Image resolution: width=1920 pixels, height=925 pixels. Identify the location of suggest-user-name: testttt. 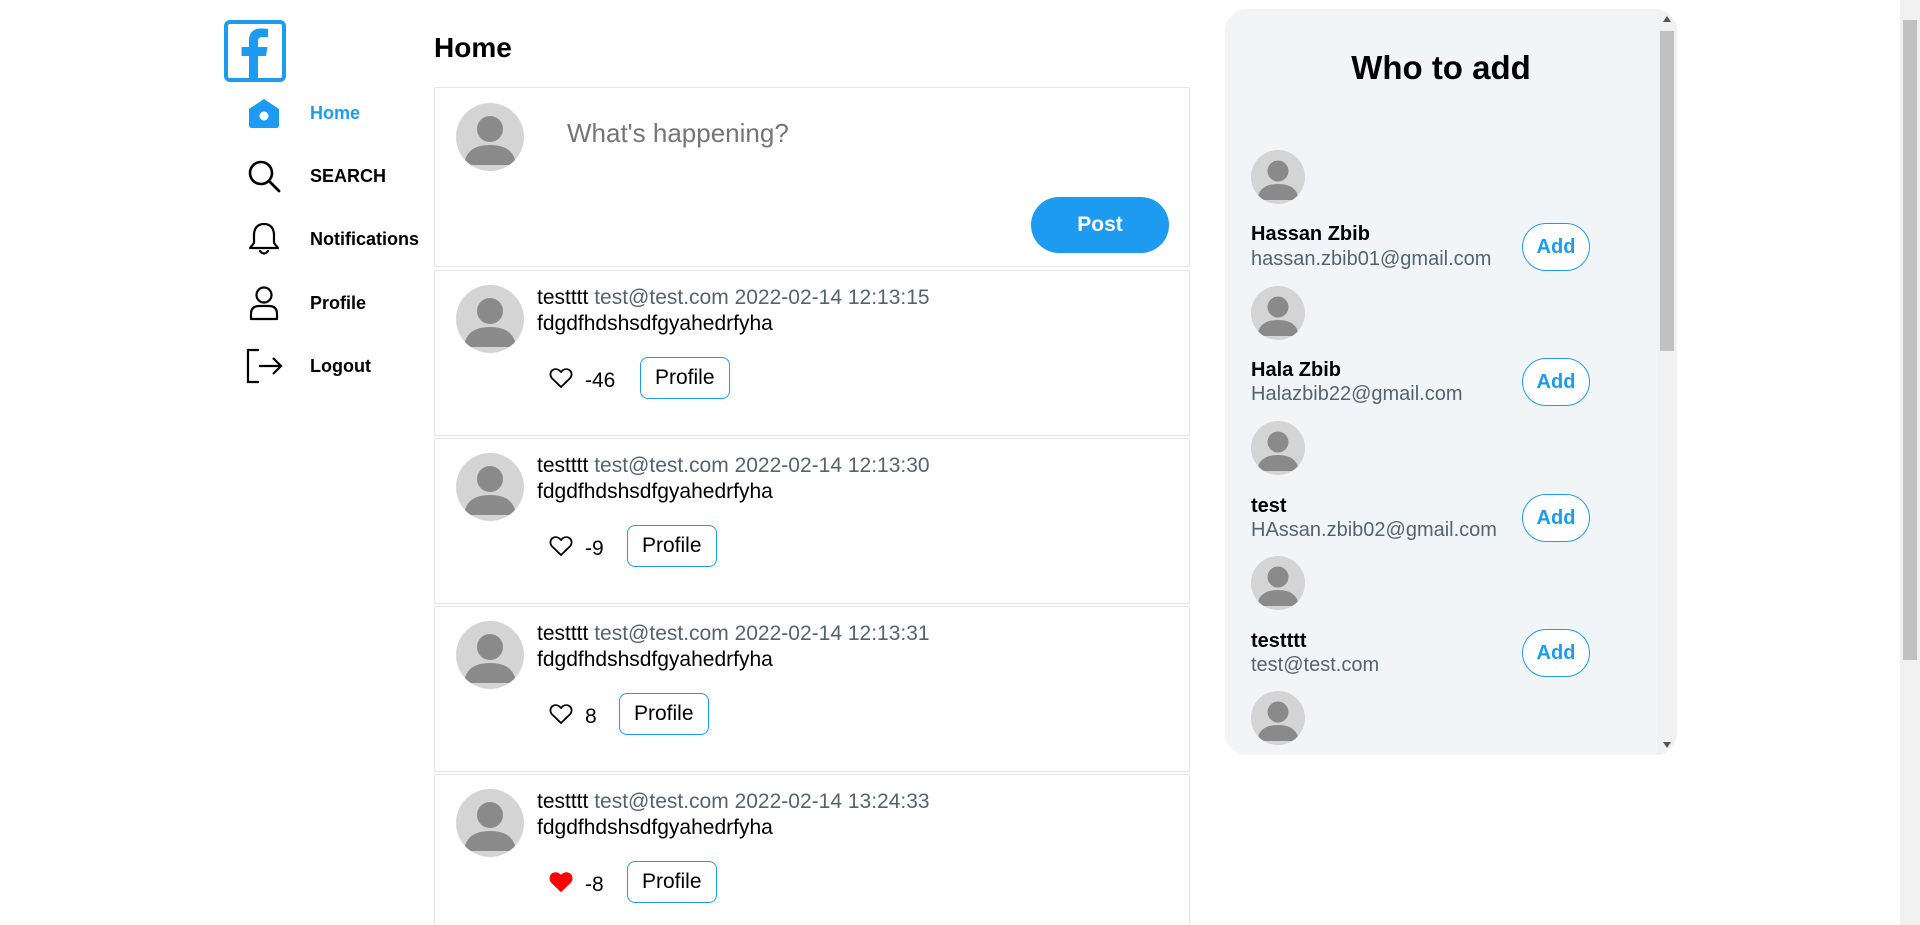
(1279, 641).